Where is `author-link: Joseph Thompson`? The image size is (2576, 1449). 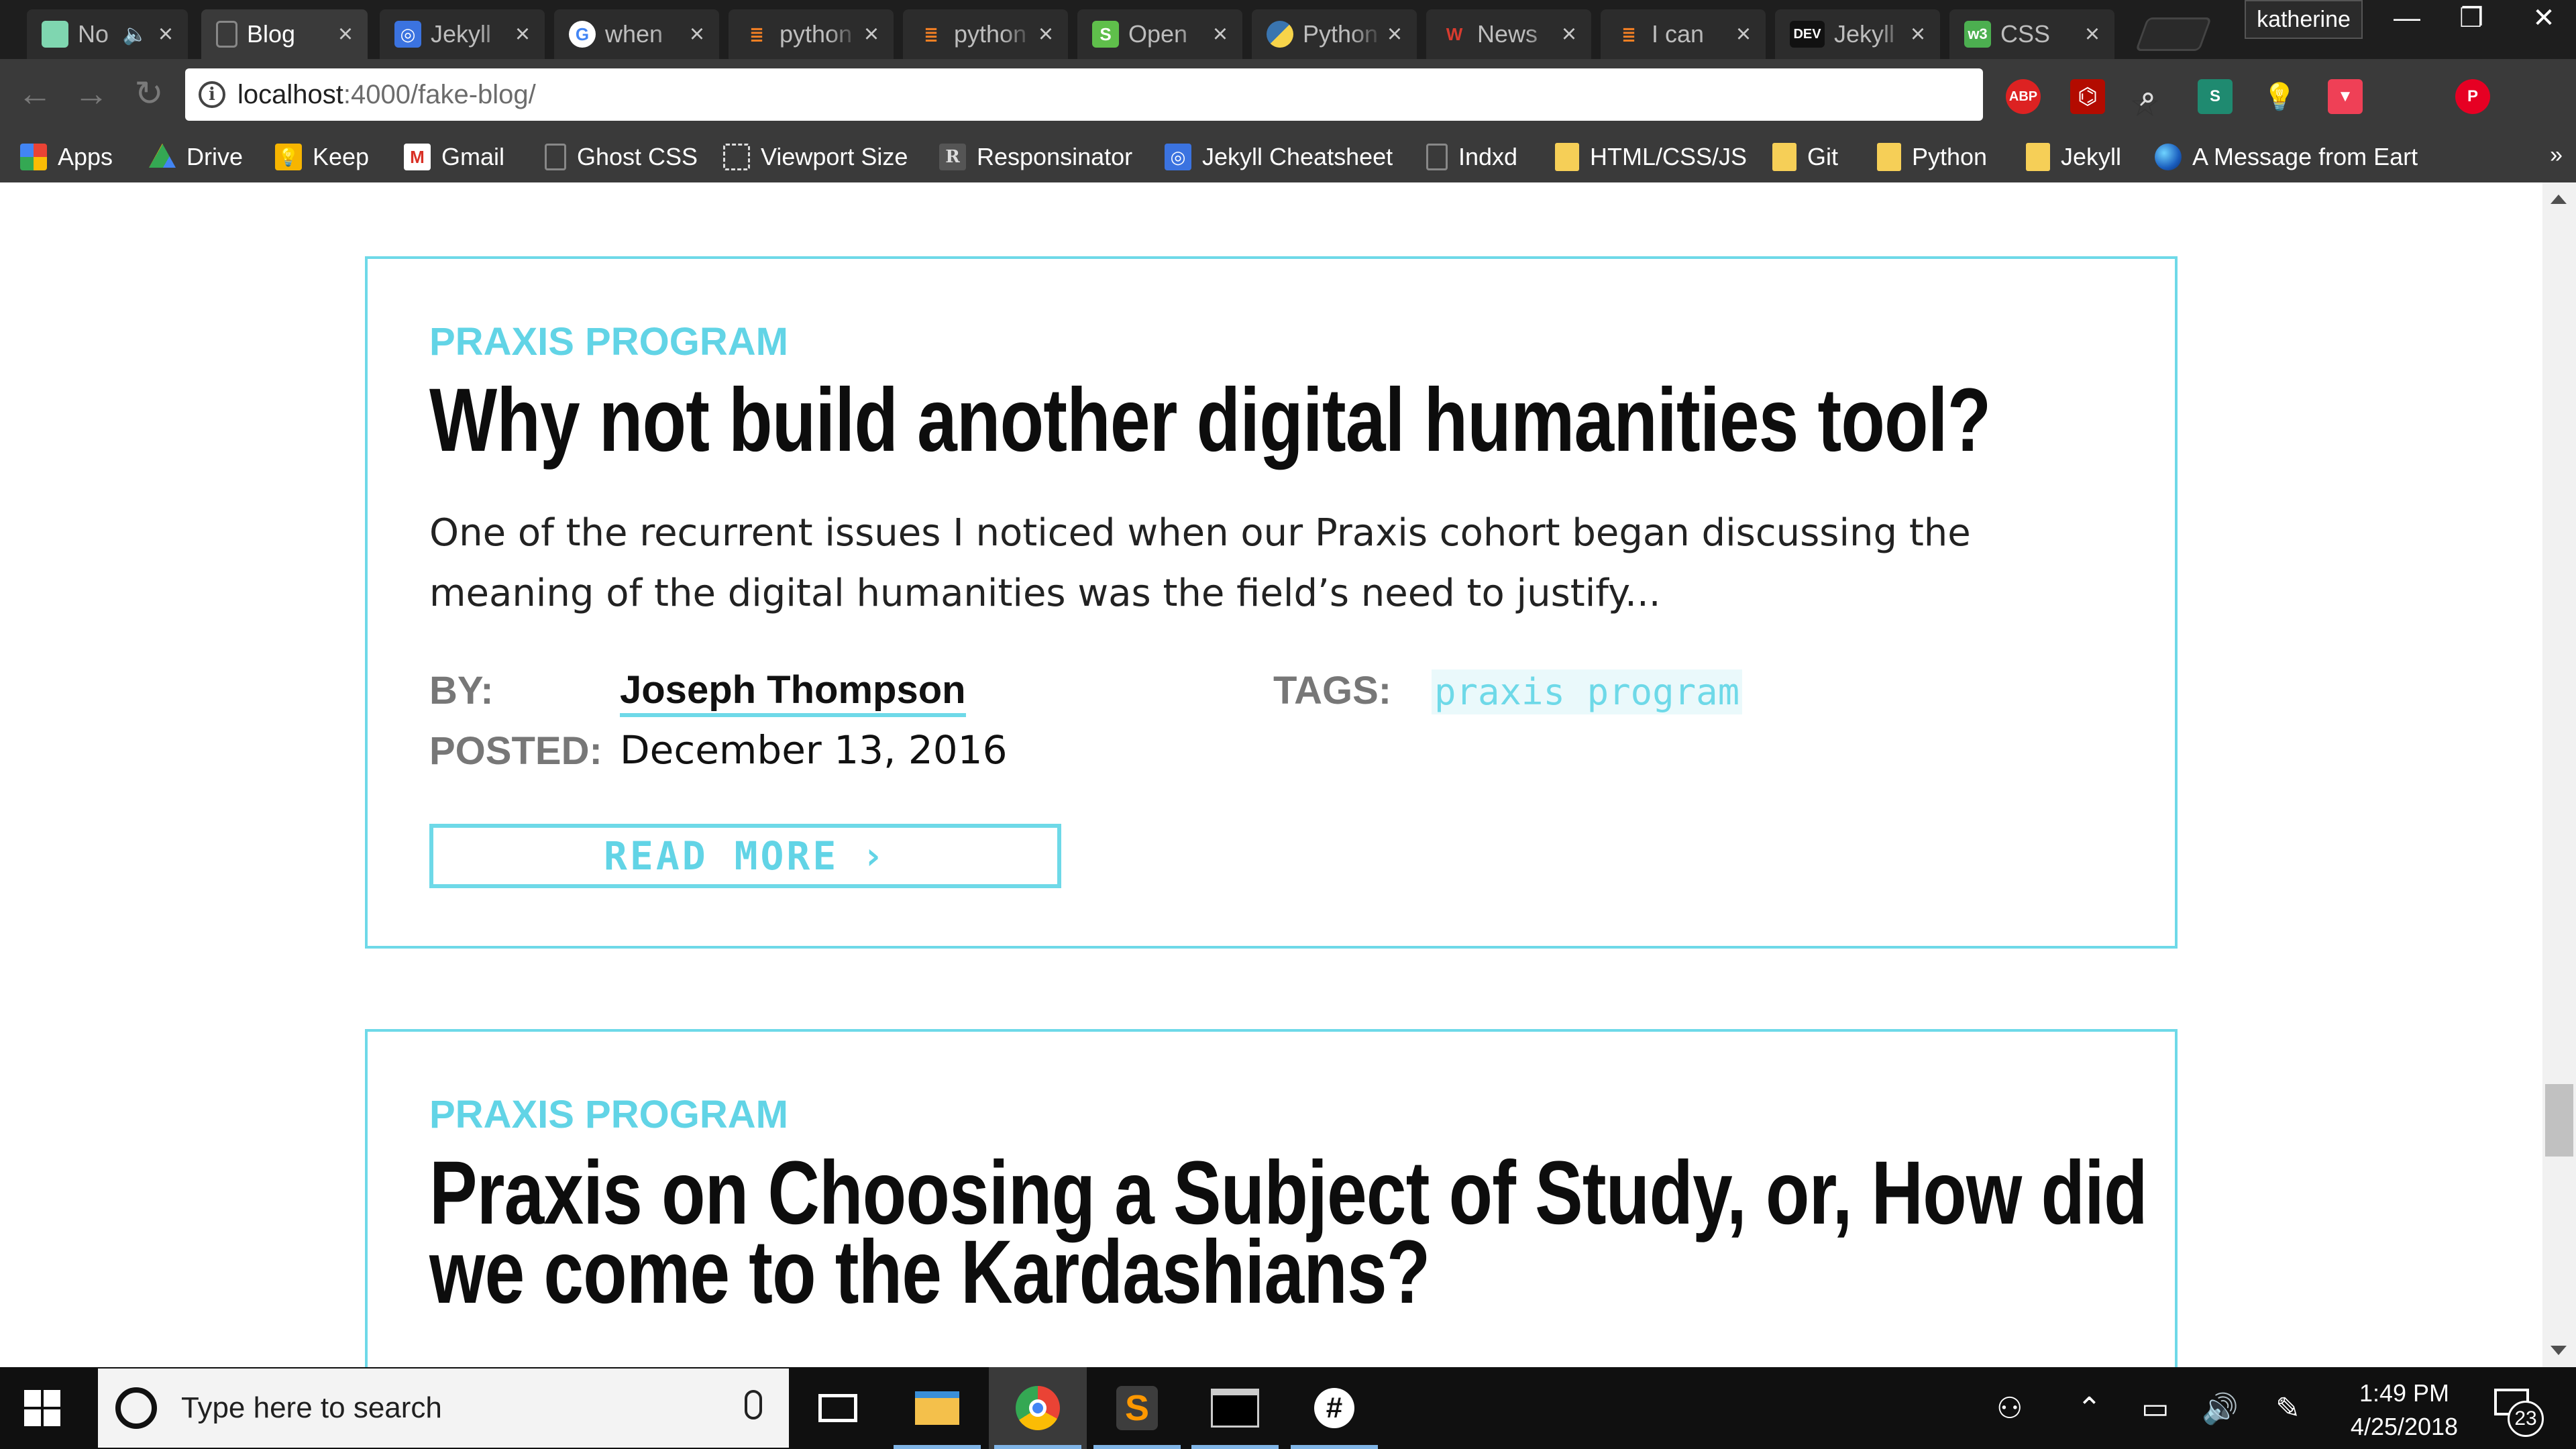
author-link: Joseph Thompson is located at coordinates (793, 692).